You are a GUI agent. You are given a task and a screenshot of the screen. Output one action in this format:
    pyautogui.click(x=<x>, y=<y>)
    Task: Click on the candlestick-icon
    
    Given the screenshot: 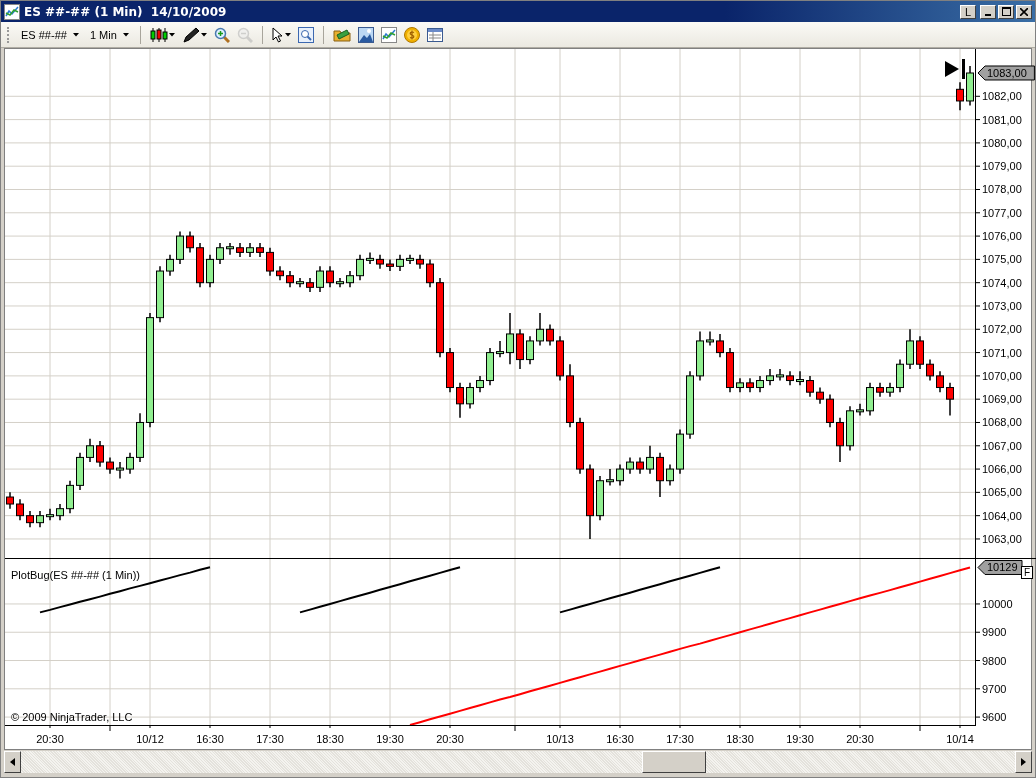 What is the action you would take?
    pyautogui.click(x=158, y=34)
    